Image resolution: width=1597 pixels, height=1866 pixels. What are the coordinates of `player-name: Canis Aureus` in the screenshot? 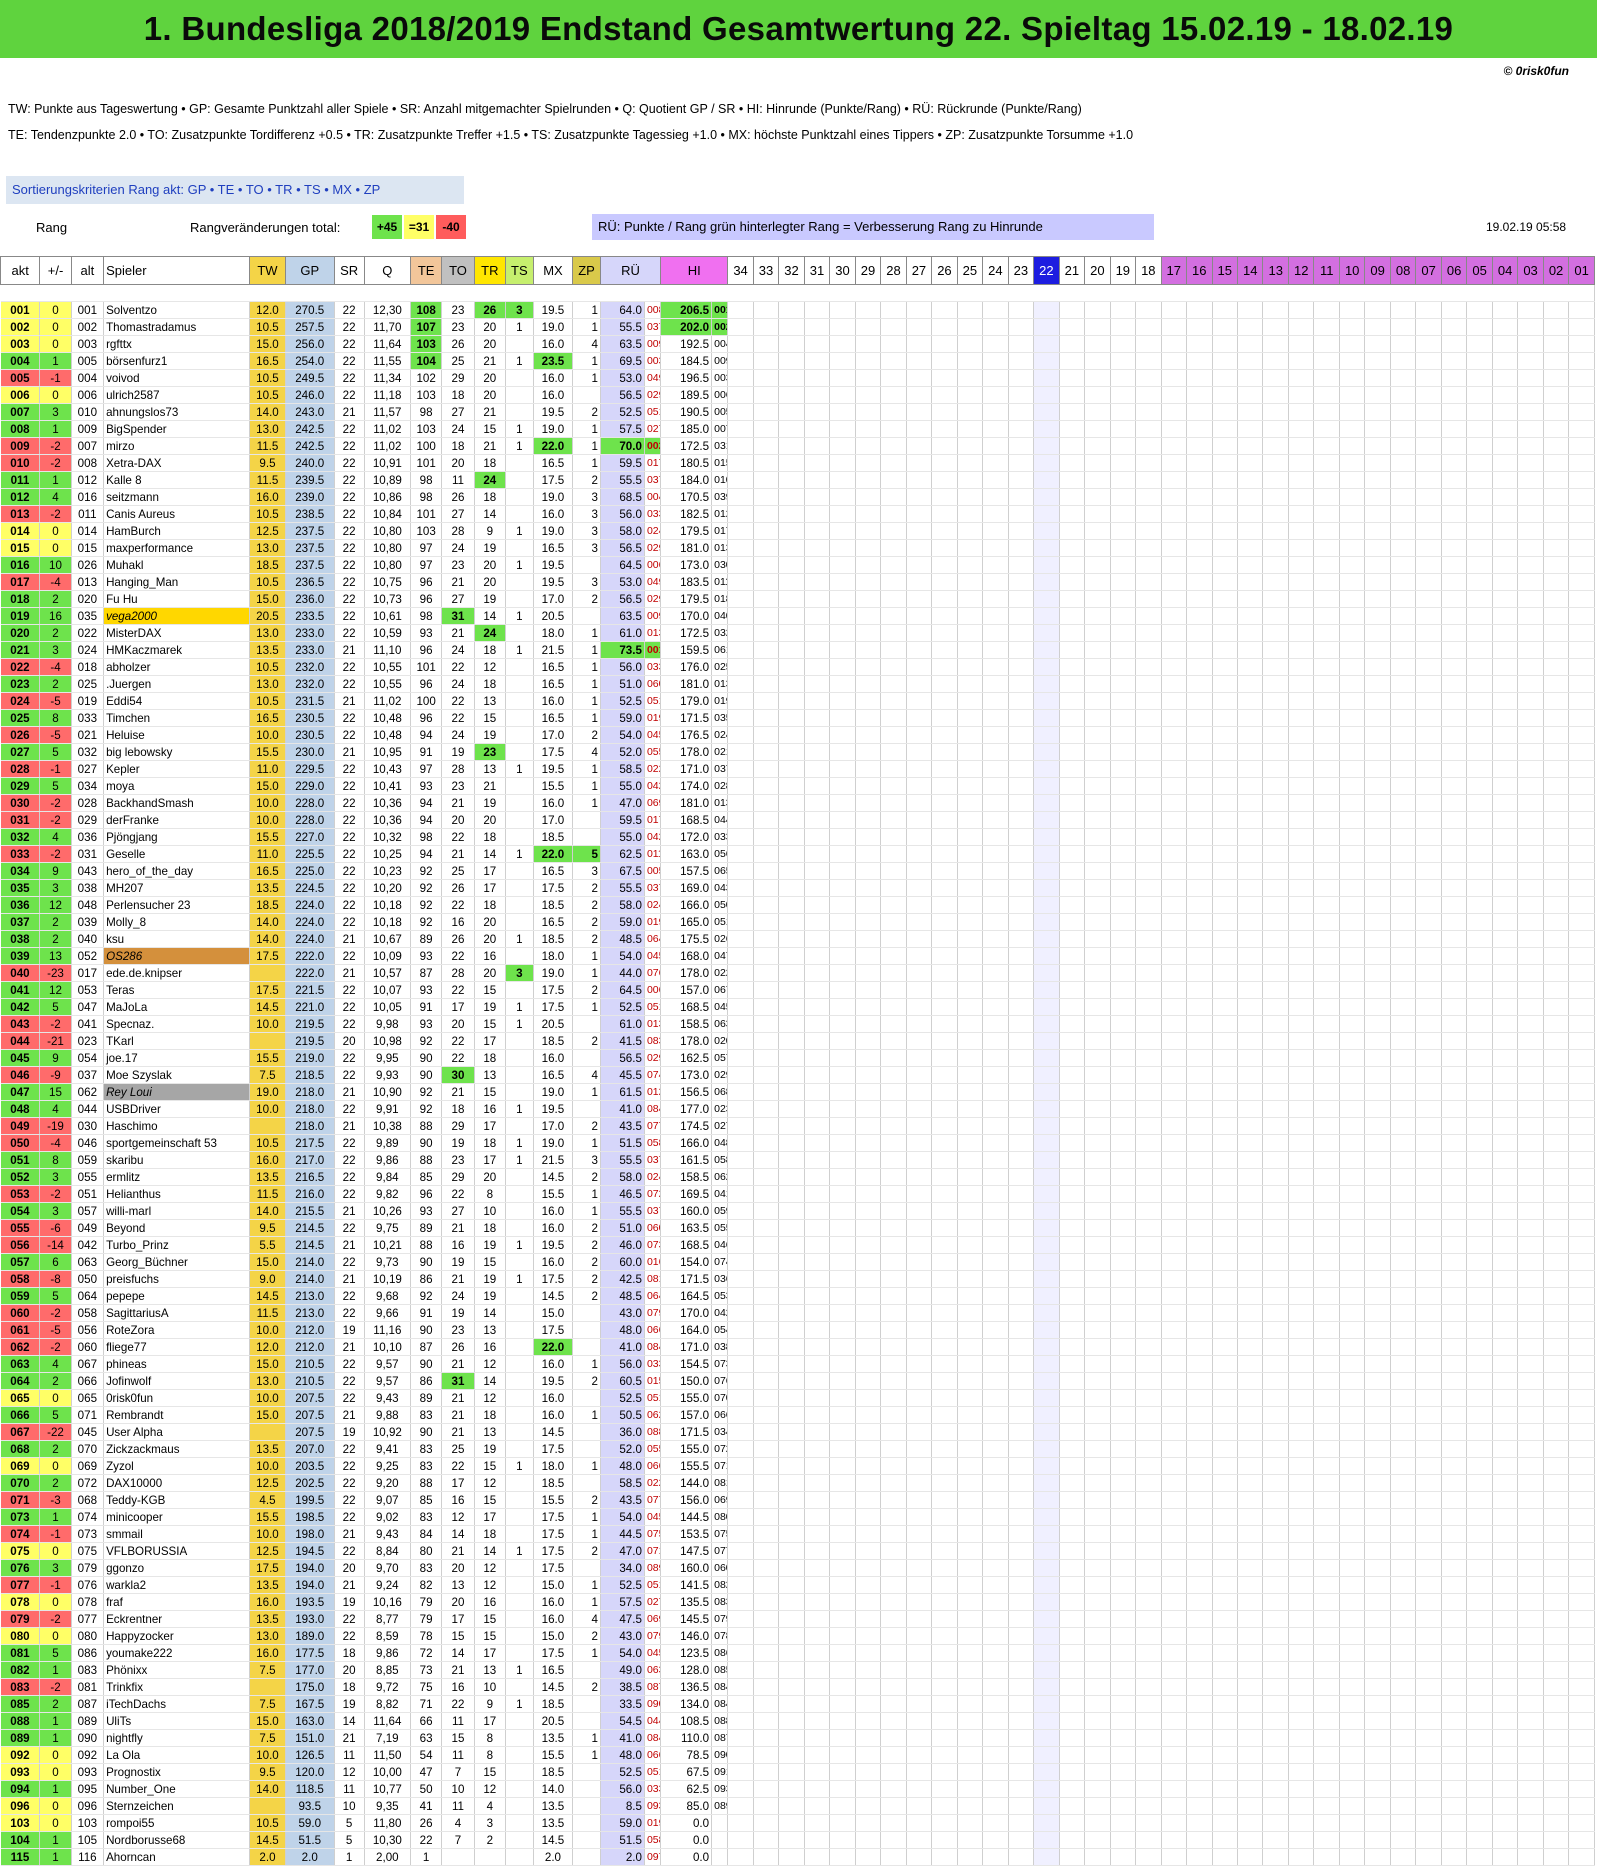 It's located at (177, 514).